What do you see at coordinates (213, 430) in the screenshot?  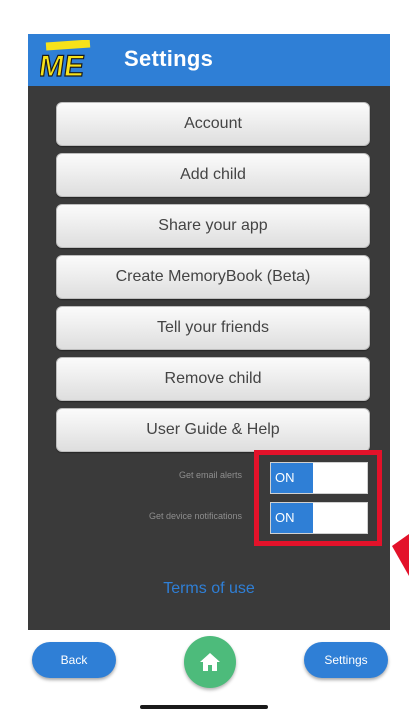 I see `user-guide-button: User Guide & Help` at bounding box center [213, 430].